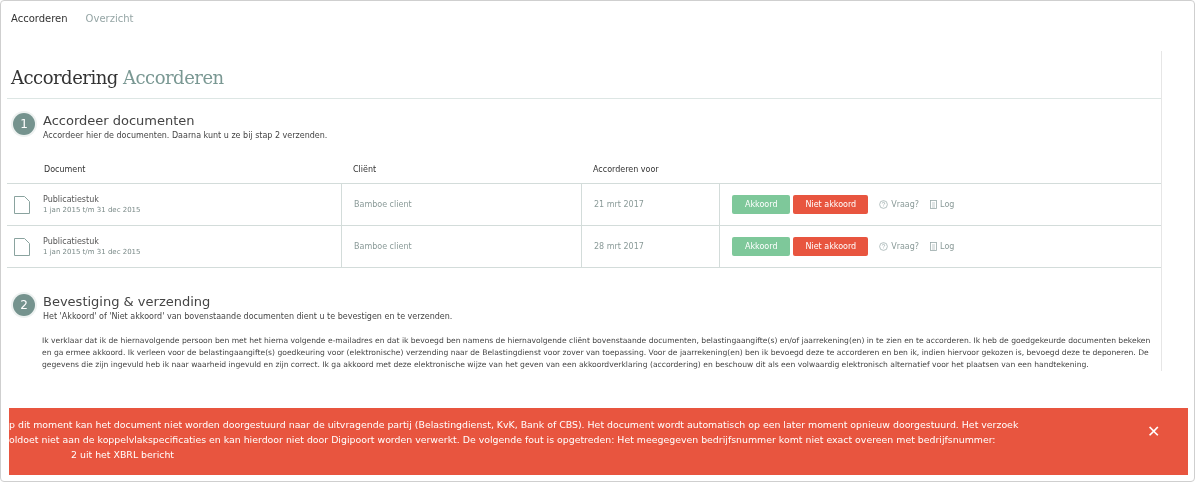 The height and width of the screenshot is (482, 1195). What do you see at coordinates (119, 120) in the screenshot?
I see `step-title: Accordeer documenten` at bounding box center [119, 120].